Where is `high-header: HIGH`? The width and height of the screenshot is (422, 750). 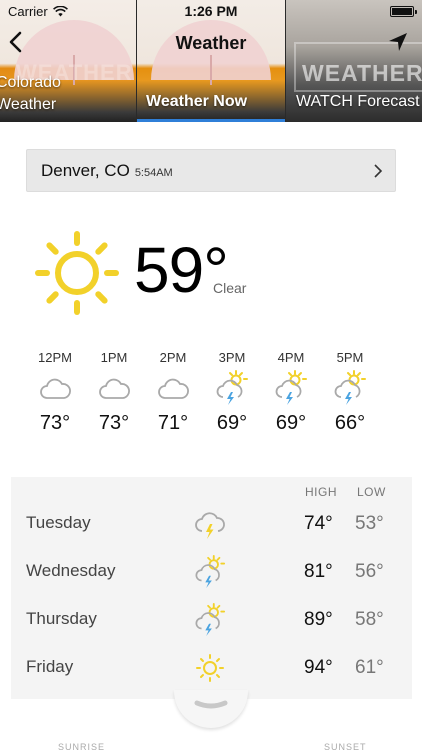 high-header: HIGH is located at coordinates (321, 492).